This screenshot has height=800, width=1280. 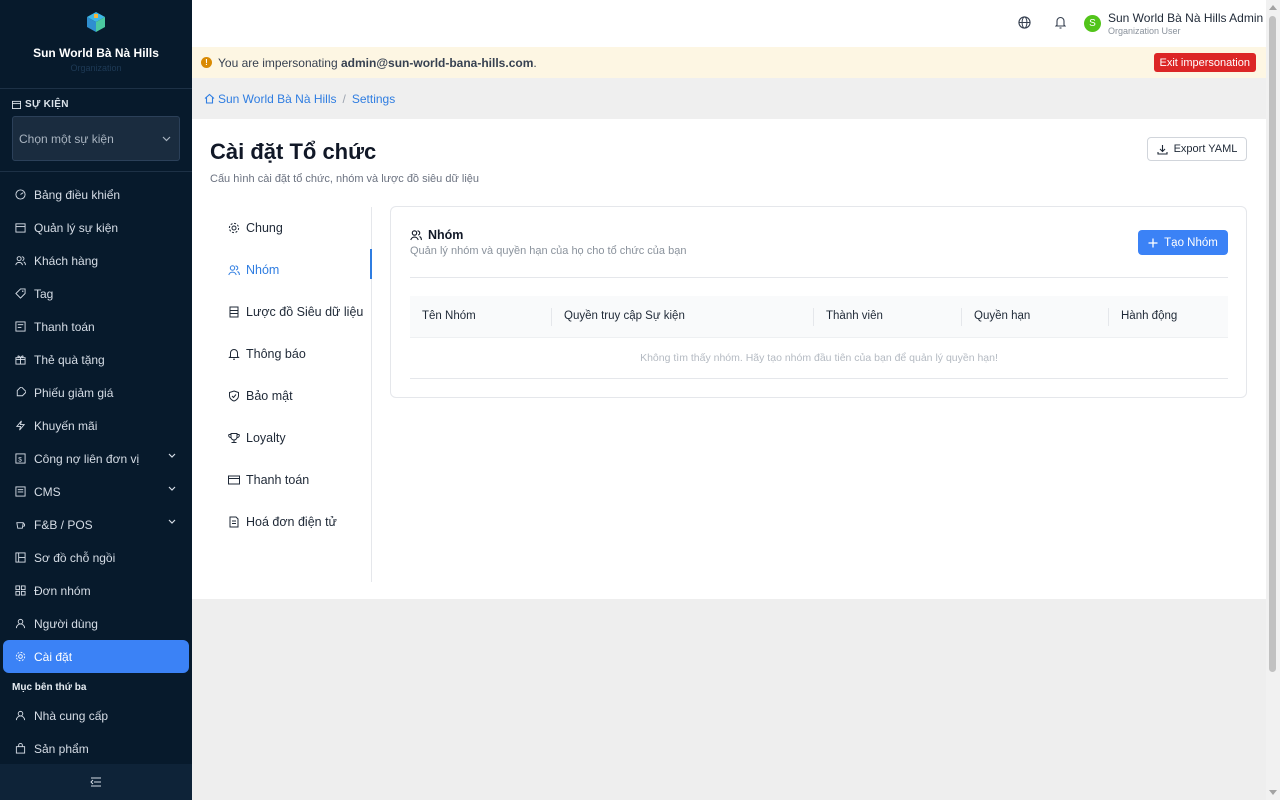 I want to click on sidebar-item-label: Phiếu giảm giá, so click(x=74, y=392).